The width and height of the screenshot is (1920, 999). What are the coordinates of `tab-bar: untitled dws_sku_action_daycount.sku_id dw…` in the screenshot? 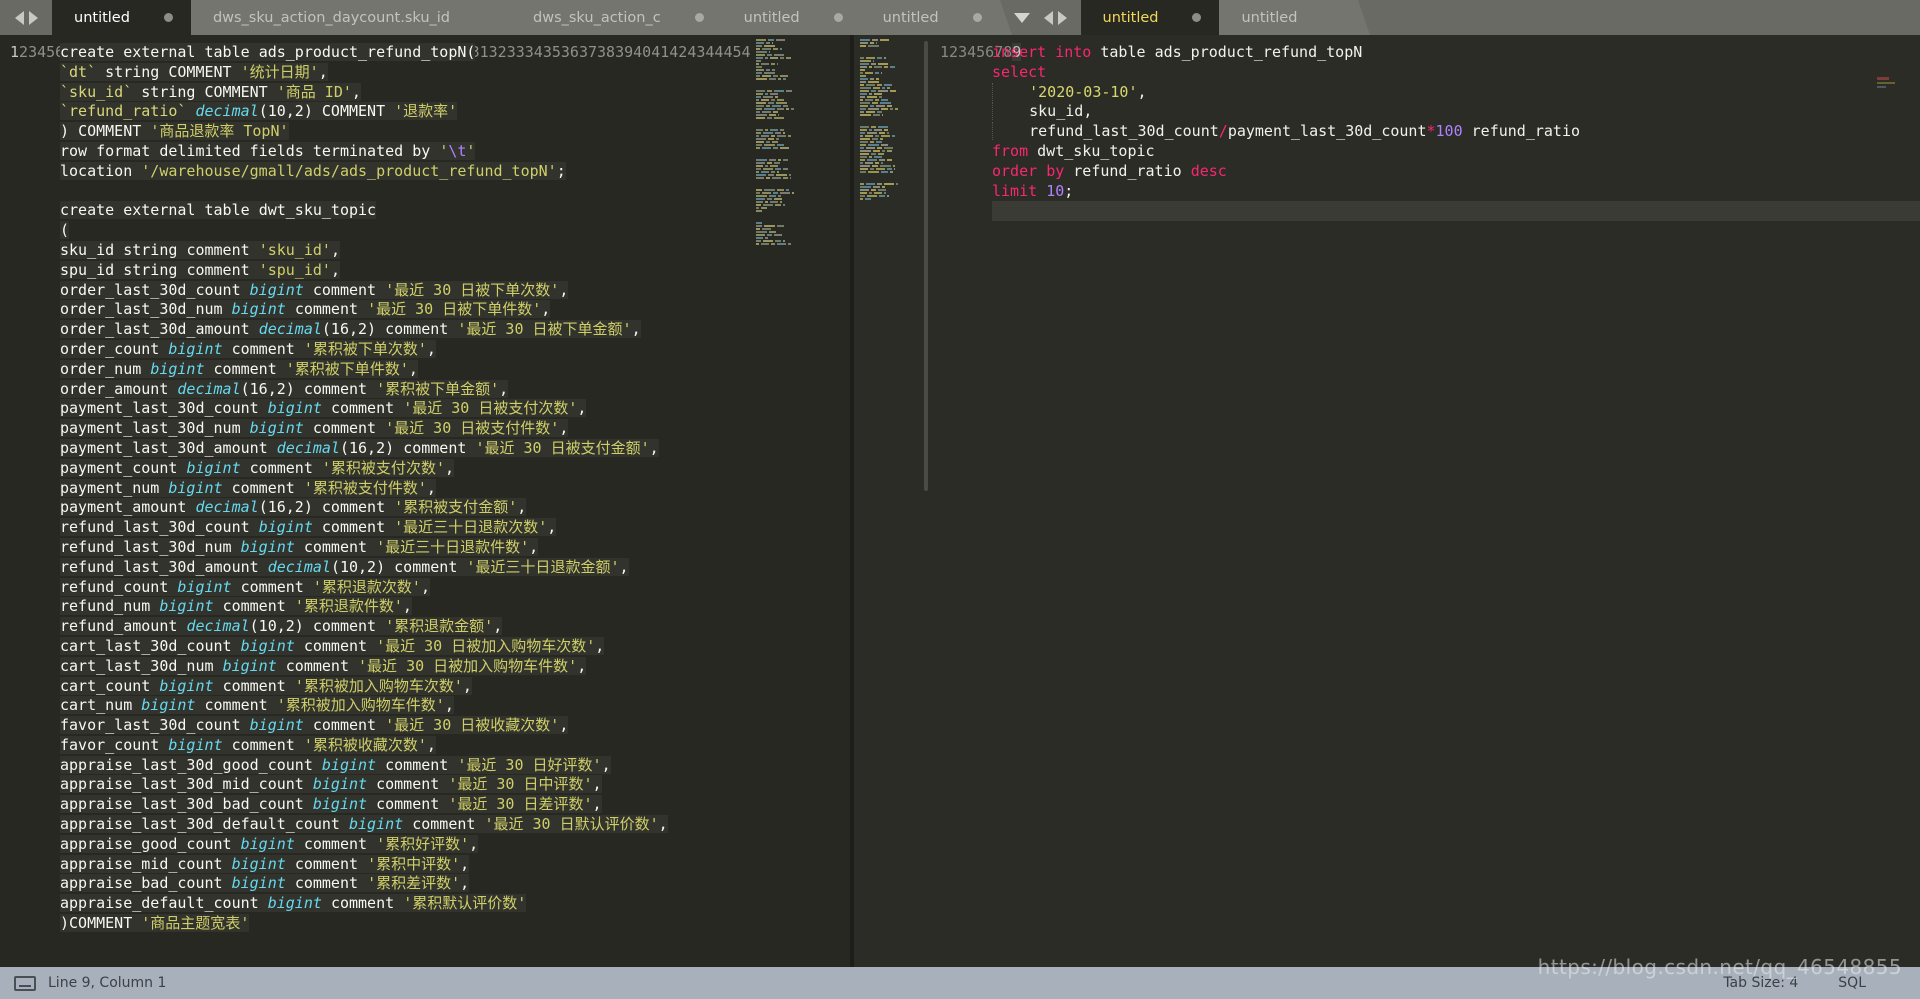 It's located at (960, 17).